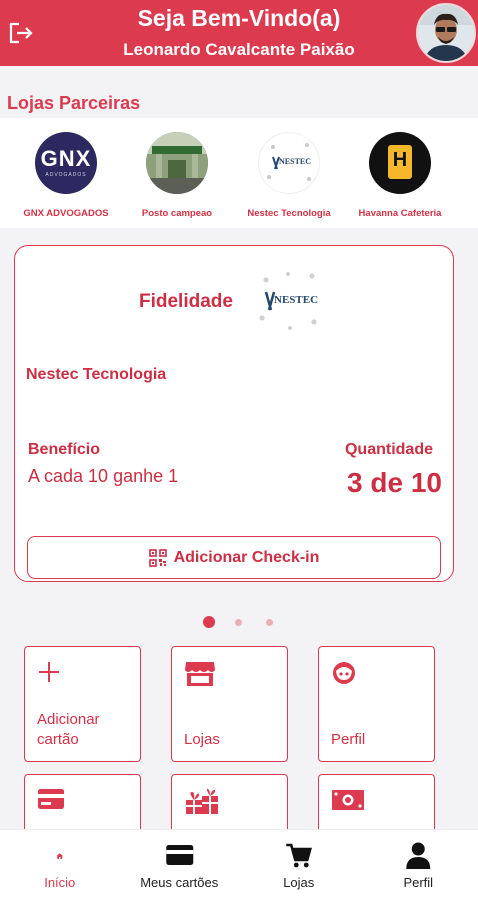 The height and width of the screenshot is (900, 478). Describe the element at coordinates (66, 213) in the screenshot. I see `partner-name: GNX ADVOGADOS` at that location.